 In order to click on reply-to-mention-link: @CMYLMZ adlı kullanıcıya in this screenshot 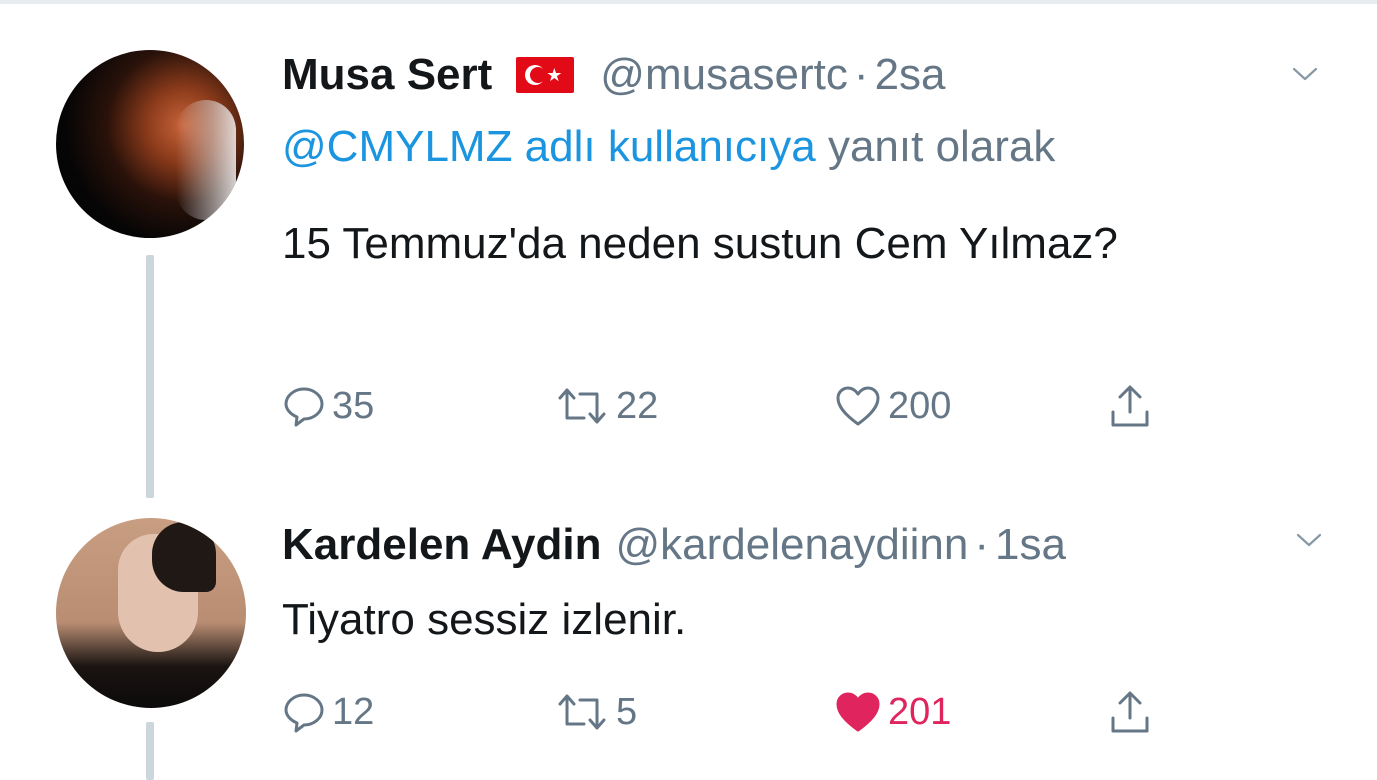, I will do `click(549, 146)`.